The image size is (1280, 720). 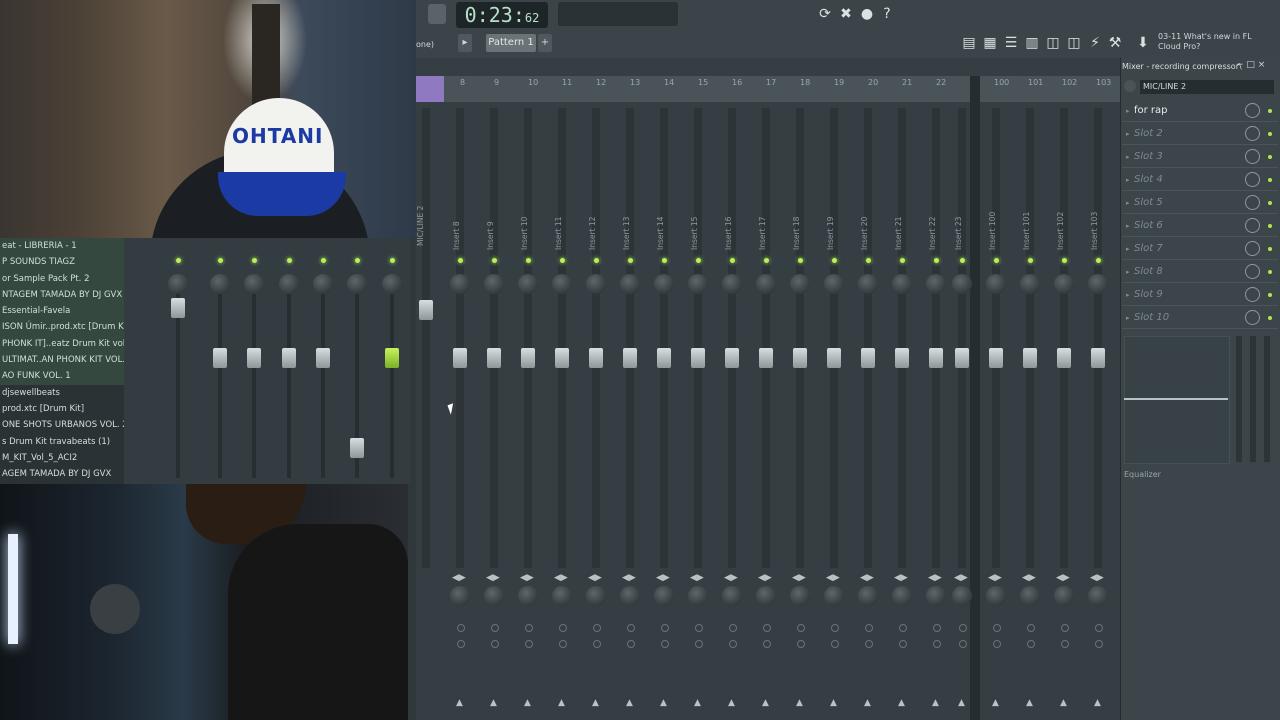 What do you see at coordinates (1074, 43) in the screenshot?
I see `project-icon: ◫` at bounding box center [1074, 43].